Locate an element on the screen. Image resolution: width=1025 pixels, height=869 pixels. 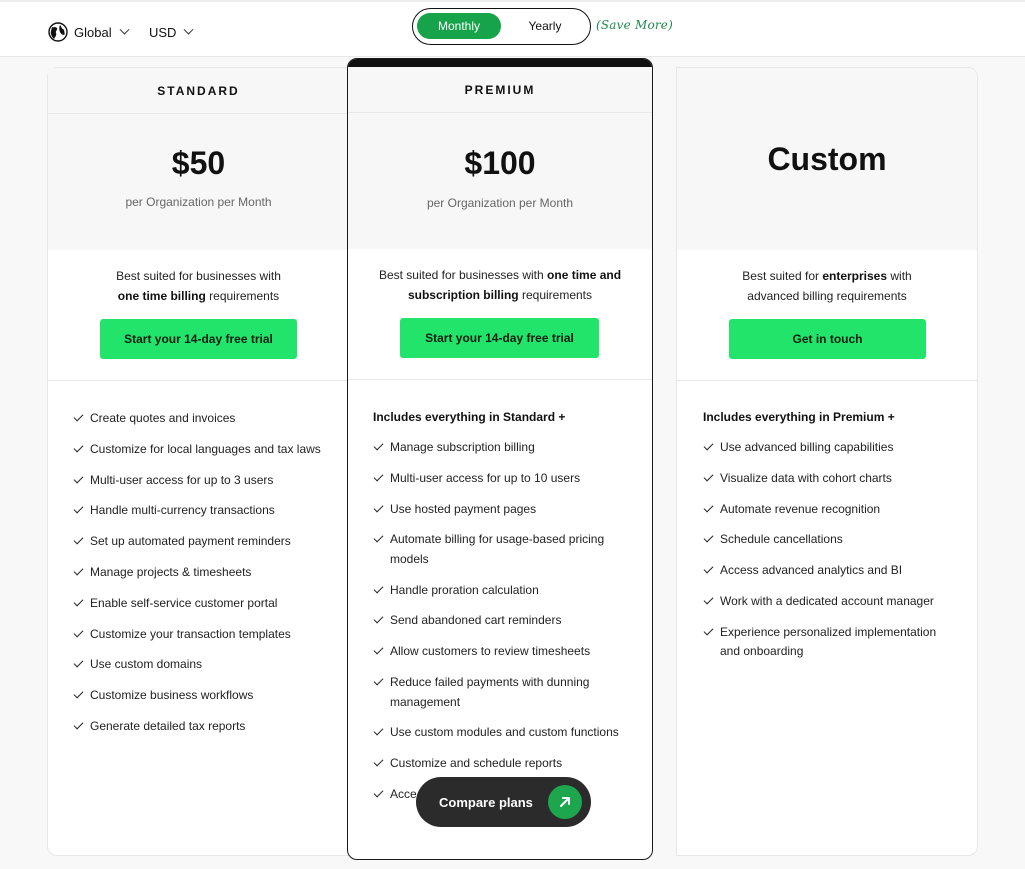
plan-price: $100 is located at coordinates (500, 163).